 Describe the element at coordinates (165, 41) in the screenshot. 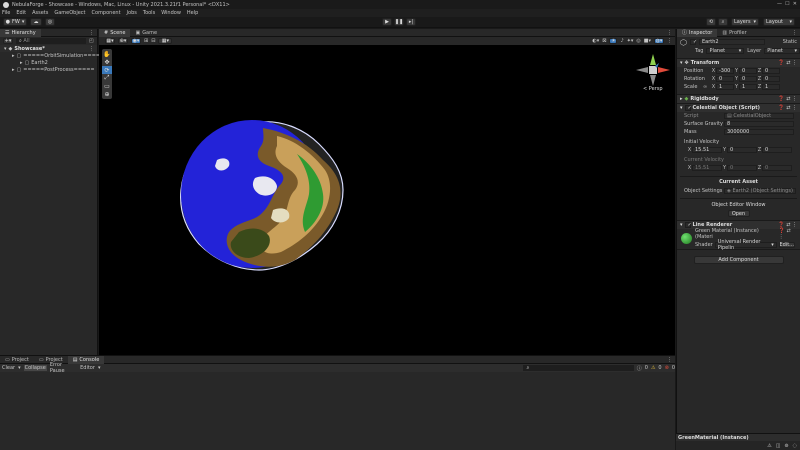

I see `increment-snap-button: ▦▾` at that location.